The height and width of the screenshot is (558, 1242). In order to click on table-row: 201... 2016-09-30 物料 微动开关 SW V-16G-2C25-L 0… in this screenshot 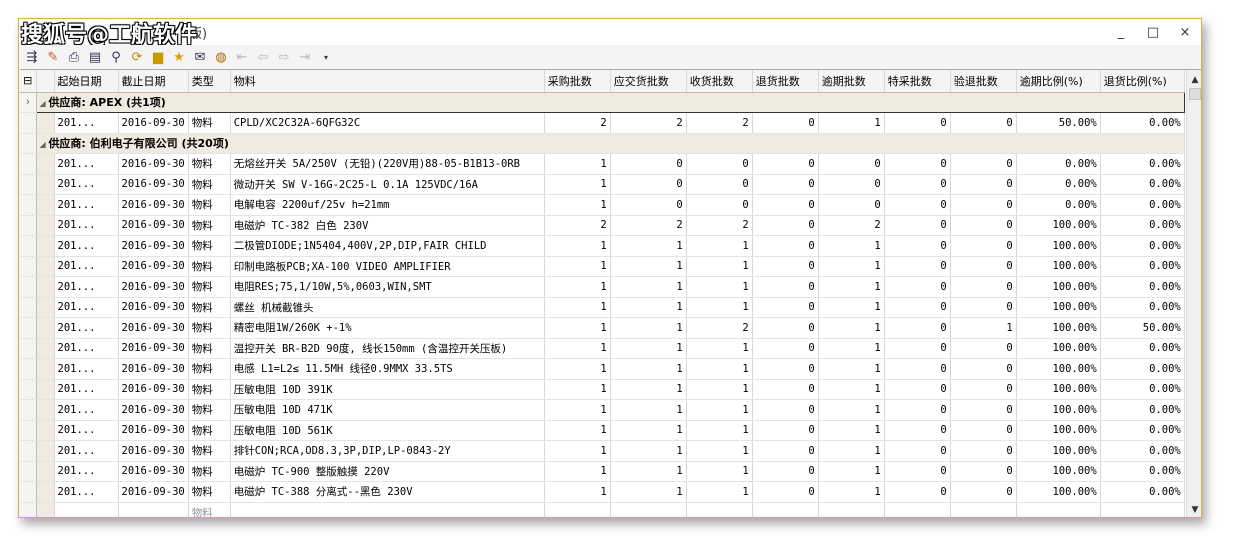, I will do `click(602, 184)`.